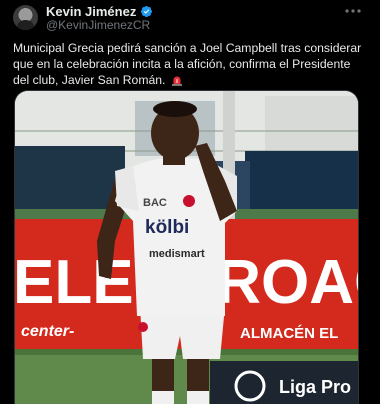  I want to click on more-horizontal-icon, so click(353, 11).